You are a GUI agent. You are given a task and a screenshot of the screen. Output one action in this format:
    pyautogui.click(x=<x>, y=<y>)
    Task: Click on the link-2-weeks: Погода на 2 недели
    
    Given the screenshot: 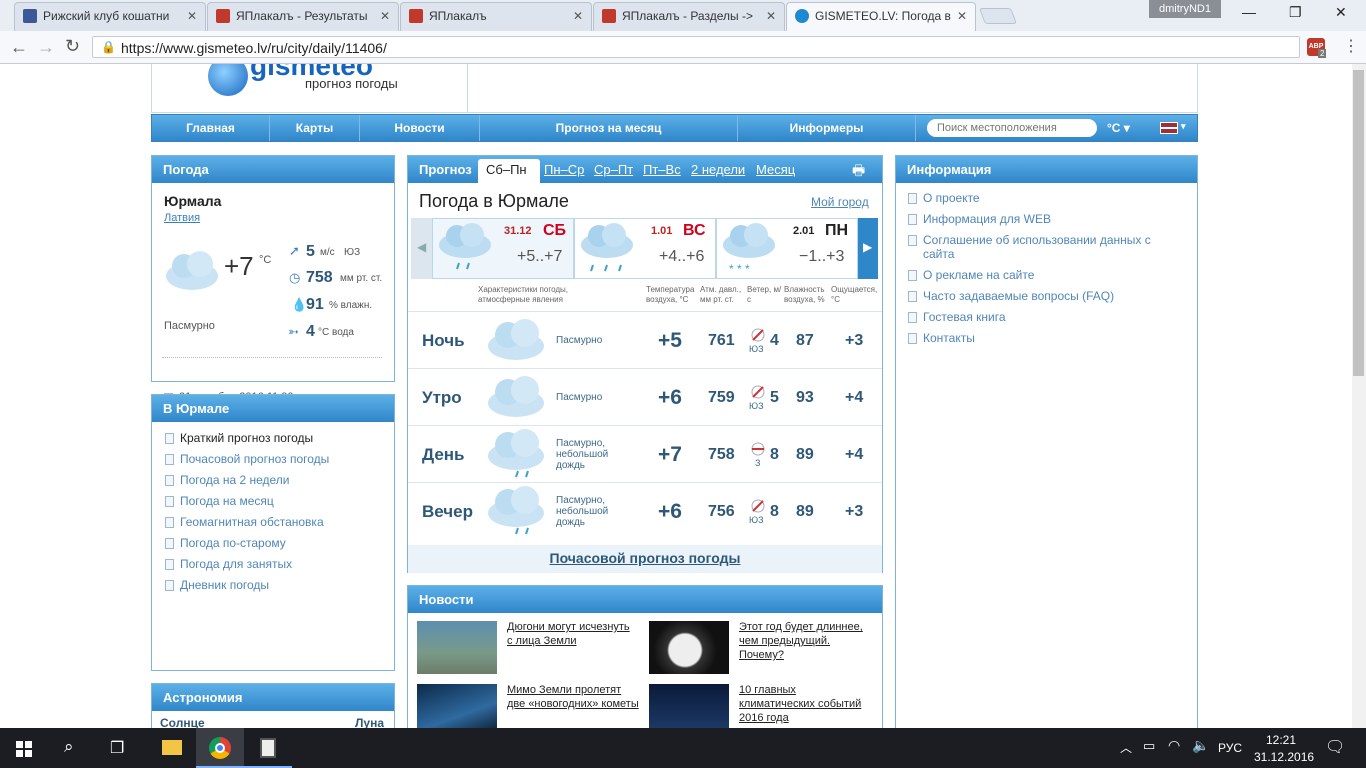 What is the action you would take?
    pyautogui.click(x=246, y=480)
    